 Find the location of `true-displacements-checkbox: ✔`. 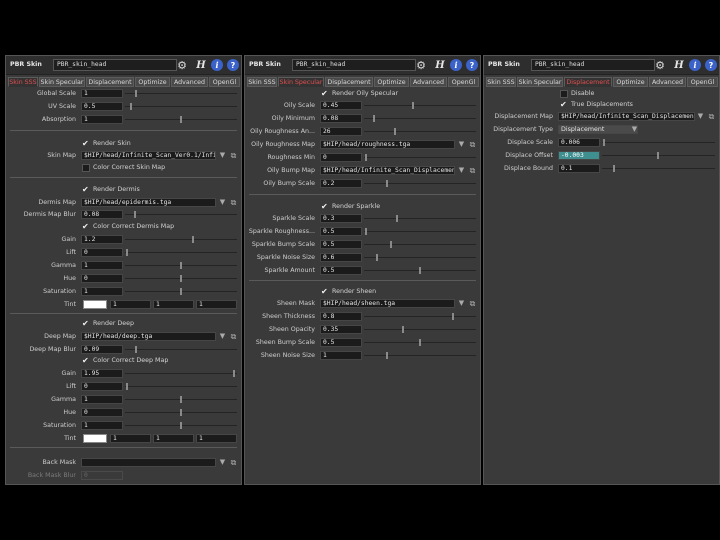

true-displacements-checkbox: ✔ is located at coordinates (564, 105).